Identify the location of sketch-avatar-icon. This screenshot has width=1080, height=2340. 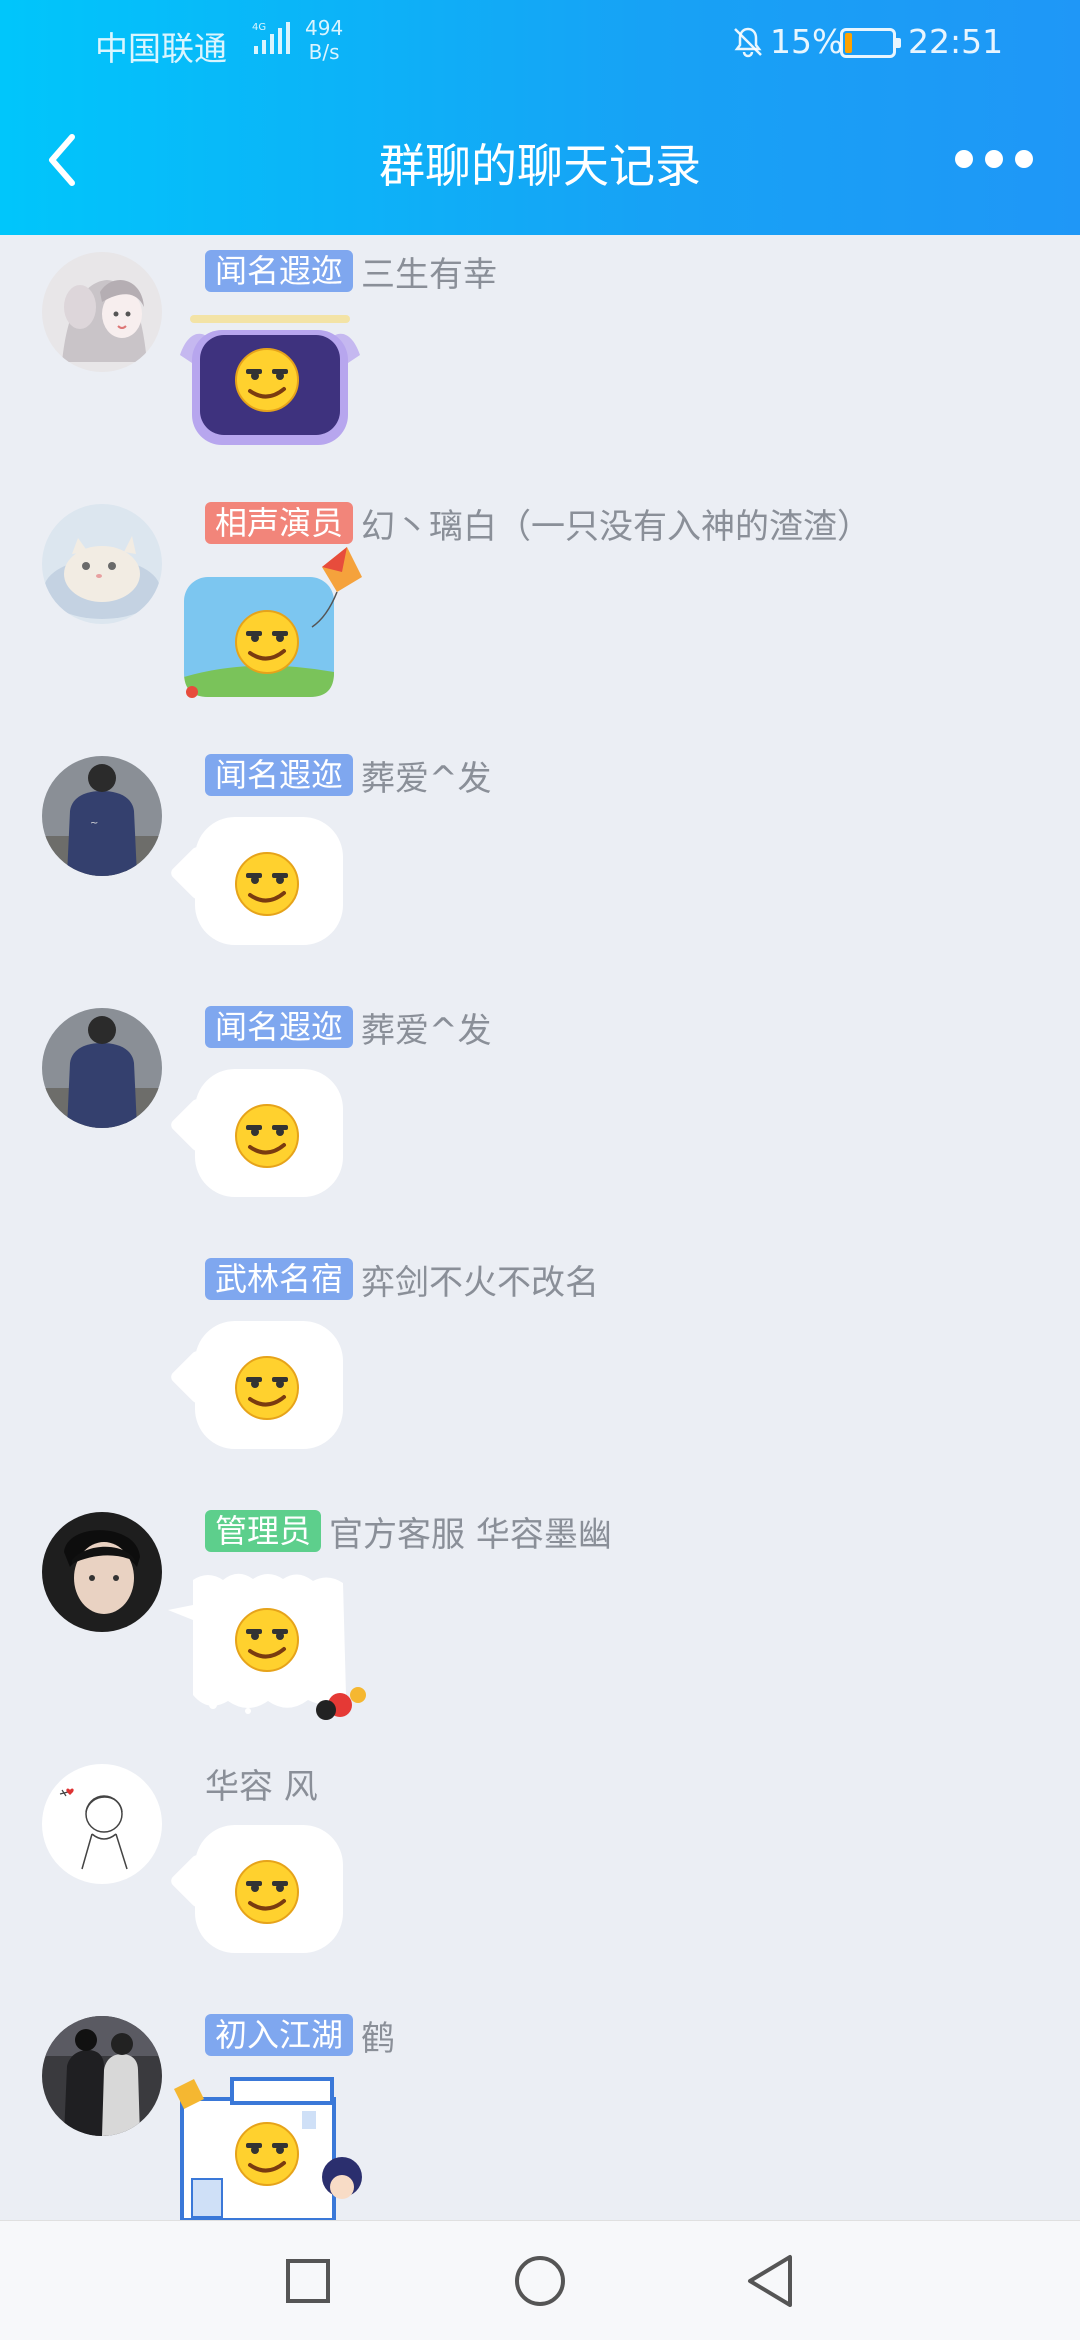
(102, 1824).